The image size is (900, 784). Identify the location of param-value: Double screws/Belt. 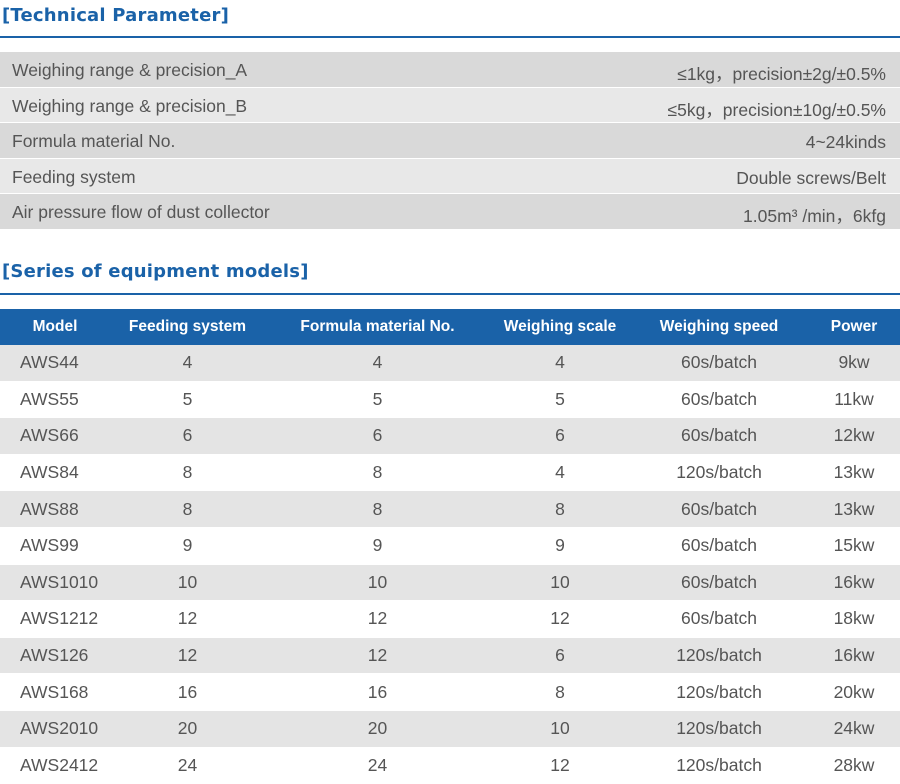
(811, 177).